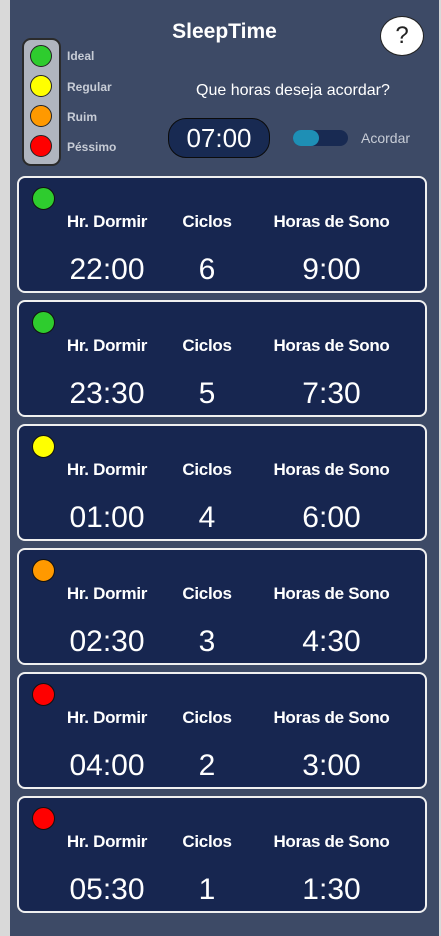  Describe the element at coordinates (82, 117) in the screenshot. I see `legend-label-ruim: Ruim` at that location.